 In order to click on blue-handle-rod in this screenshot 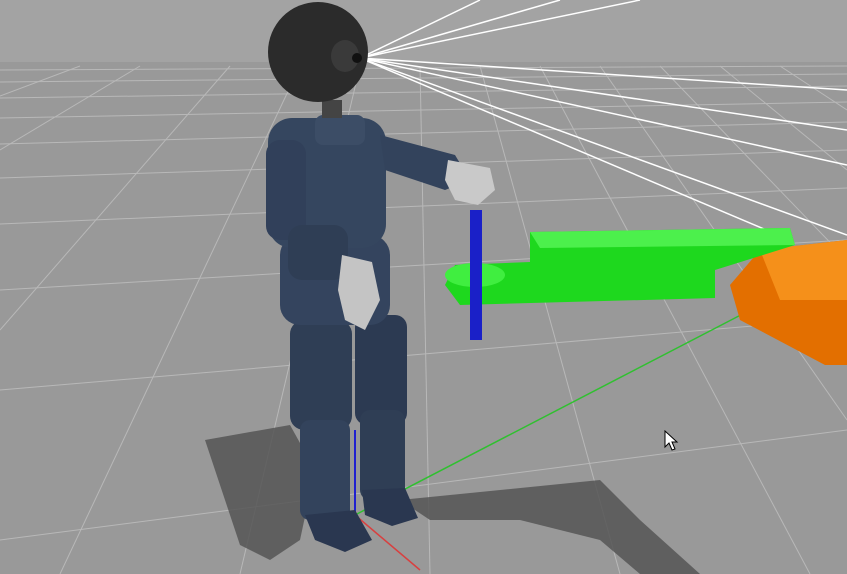, I will do `click(476, 275)`.